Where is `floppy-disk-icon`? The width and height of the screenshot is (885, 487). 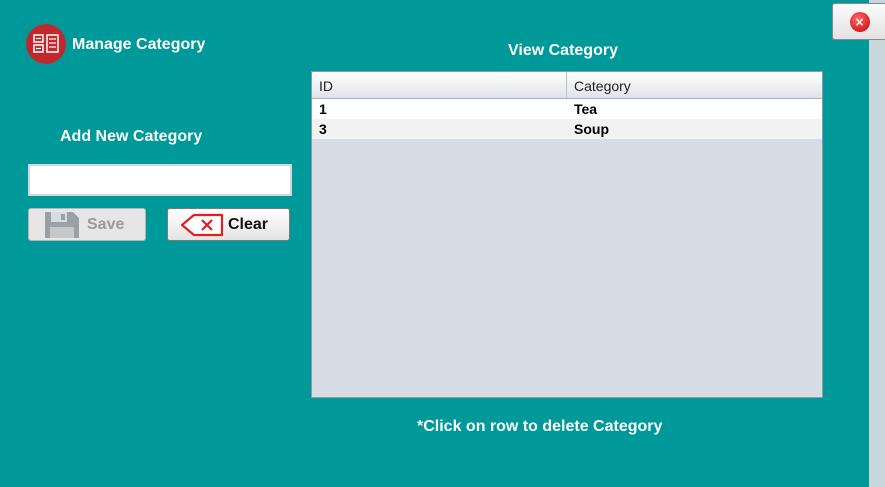
floppy-disk-icon is located at coordinates (62, 225).